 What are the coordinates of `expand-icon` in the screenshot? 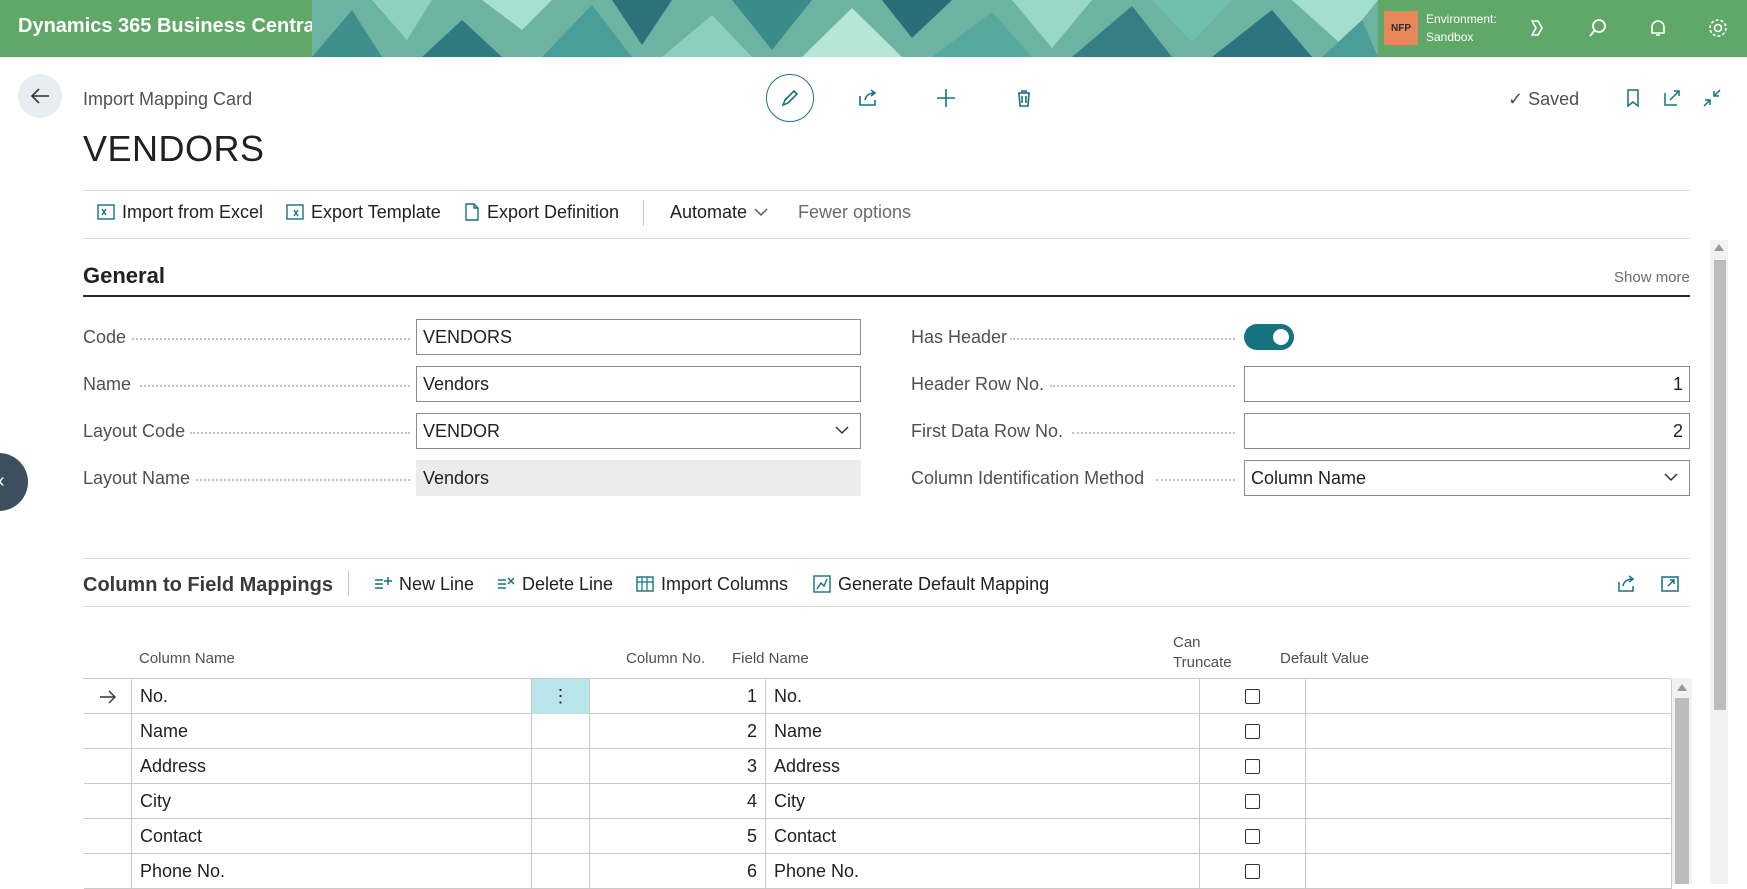 It's located at (1670, 584).